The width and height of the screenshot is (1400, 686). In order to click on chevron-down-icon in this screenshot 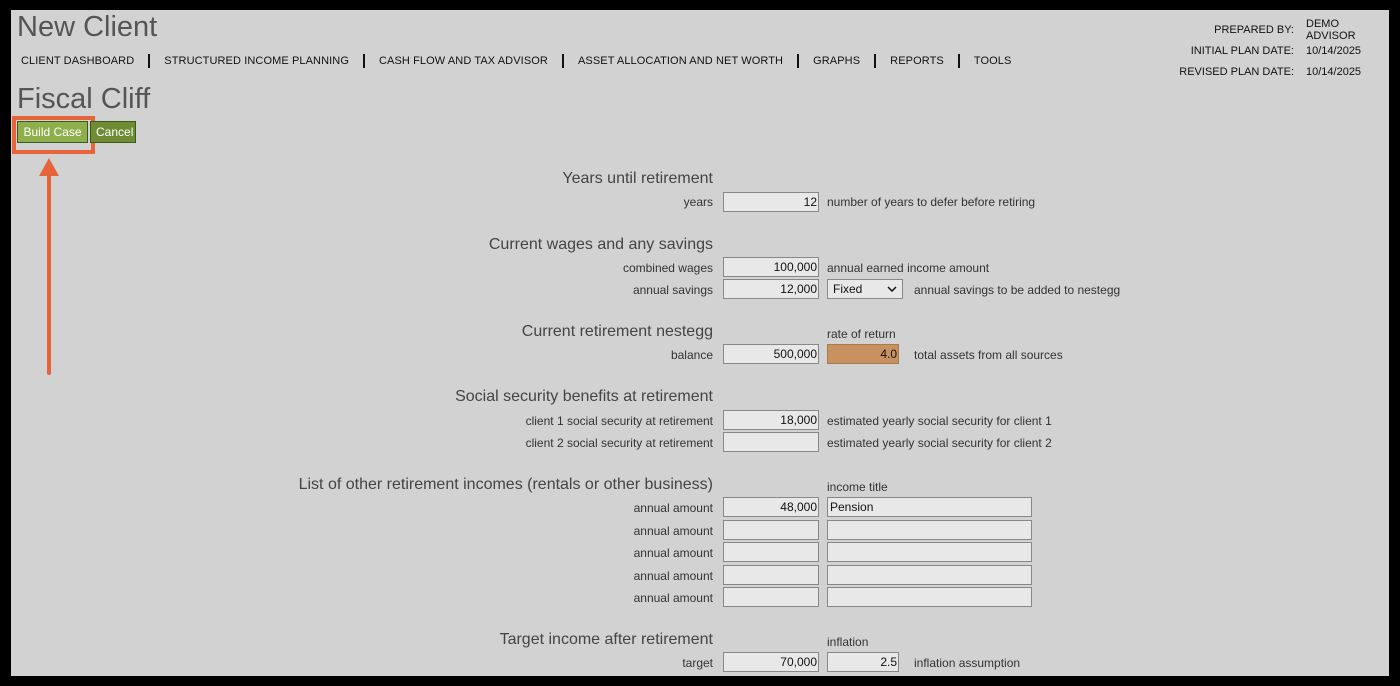, I will do `click(892, 289)`.